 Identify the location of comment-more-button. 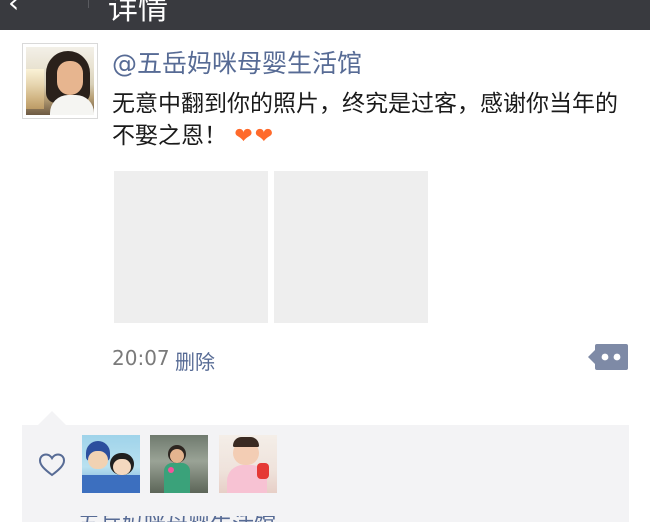
(608, 357).